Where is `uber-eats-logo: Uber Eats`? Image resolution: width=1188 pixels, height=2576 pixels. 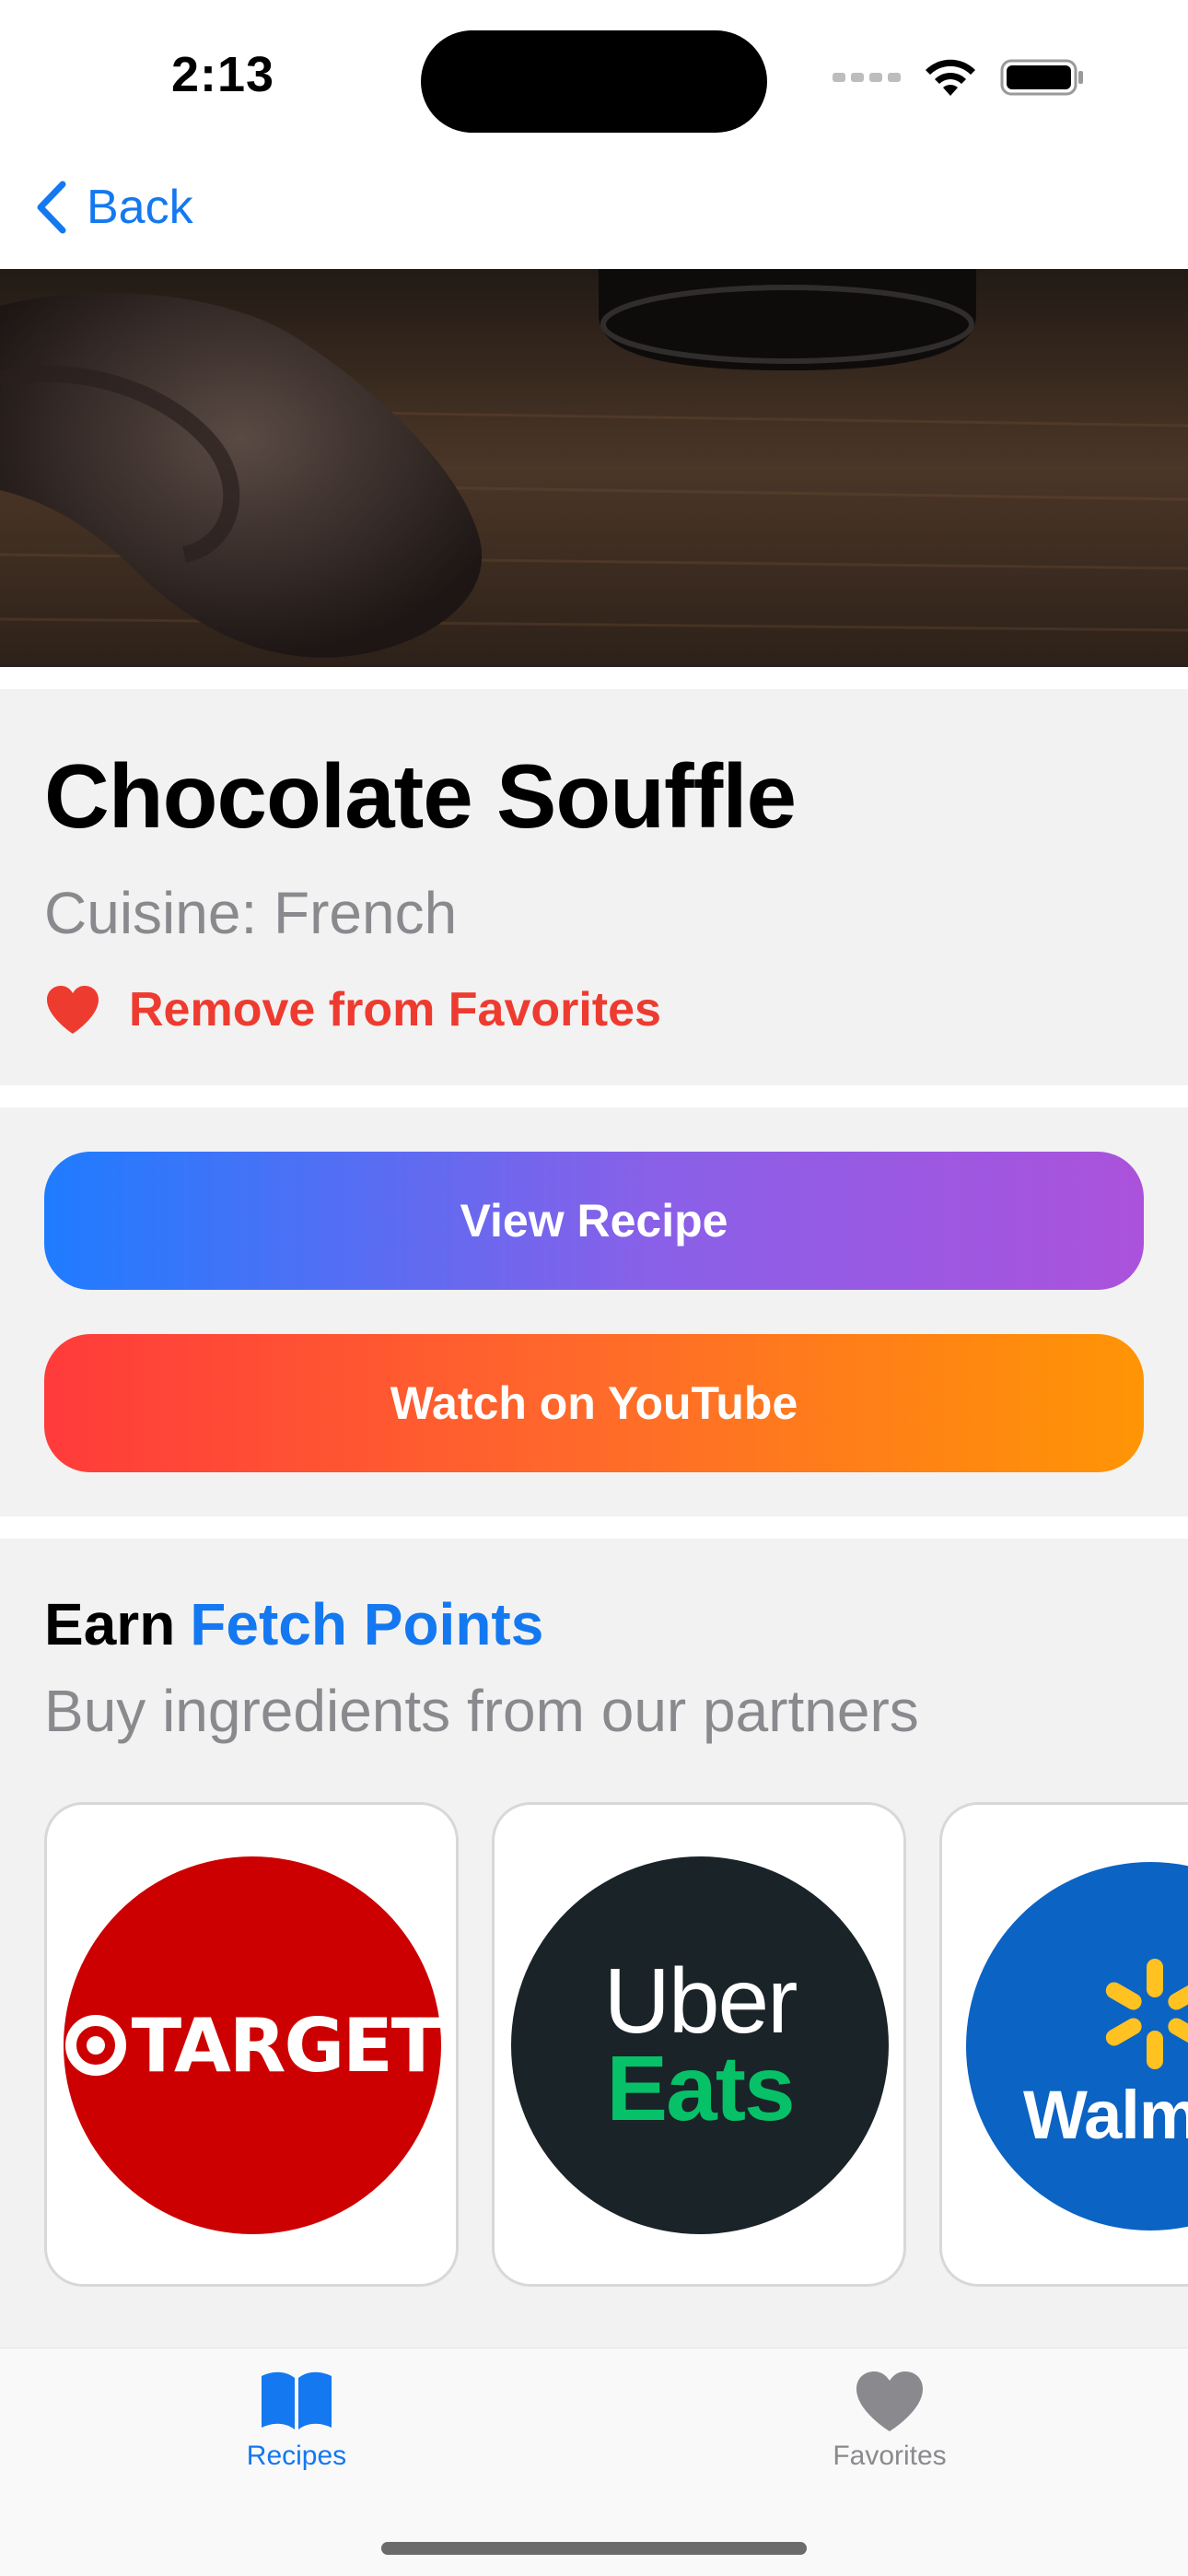 uber-eats-logo: Uber Eats is located at coordinates (700, 2045).